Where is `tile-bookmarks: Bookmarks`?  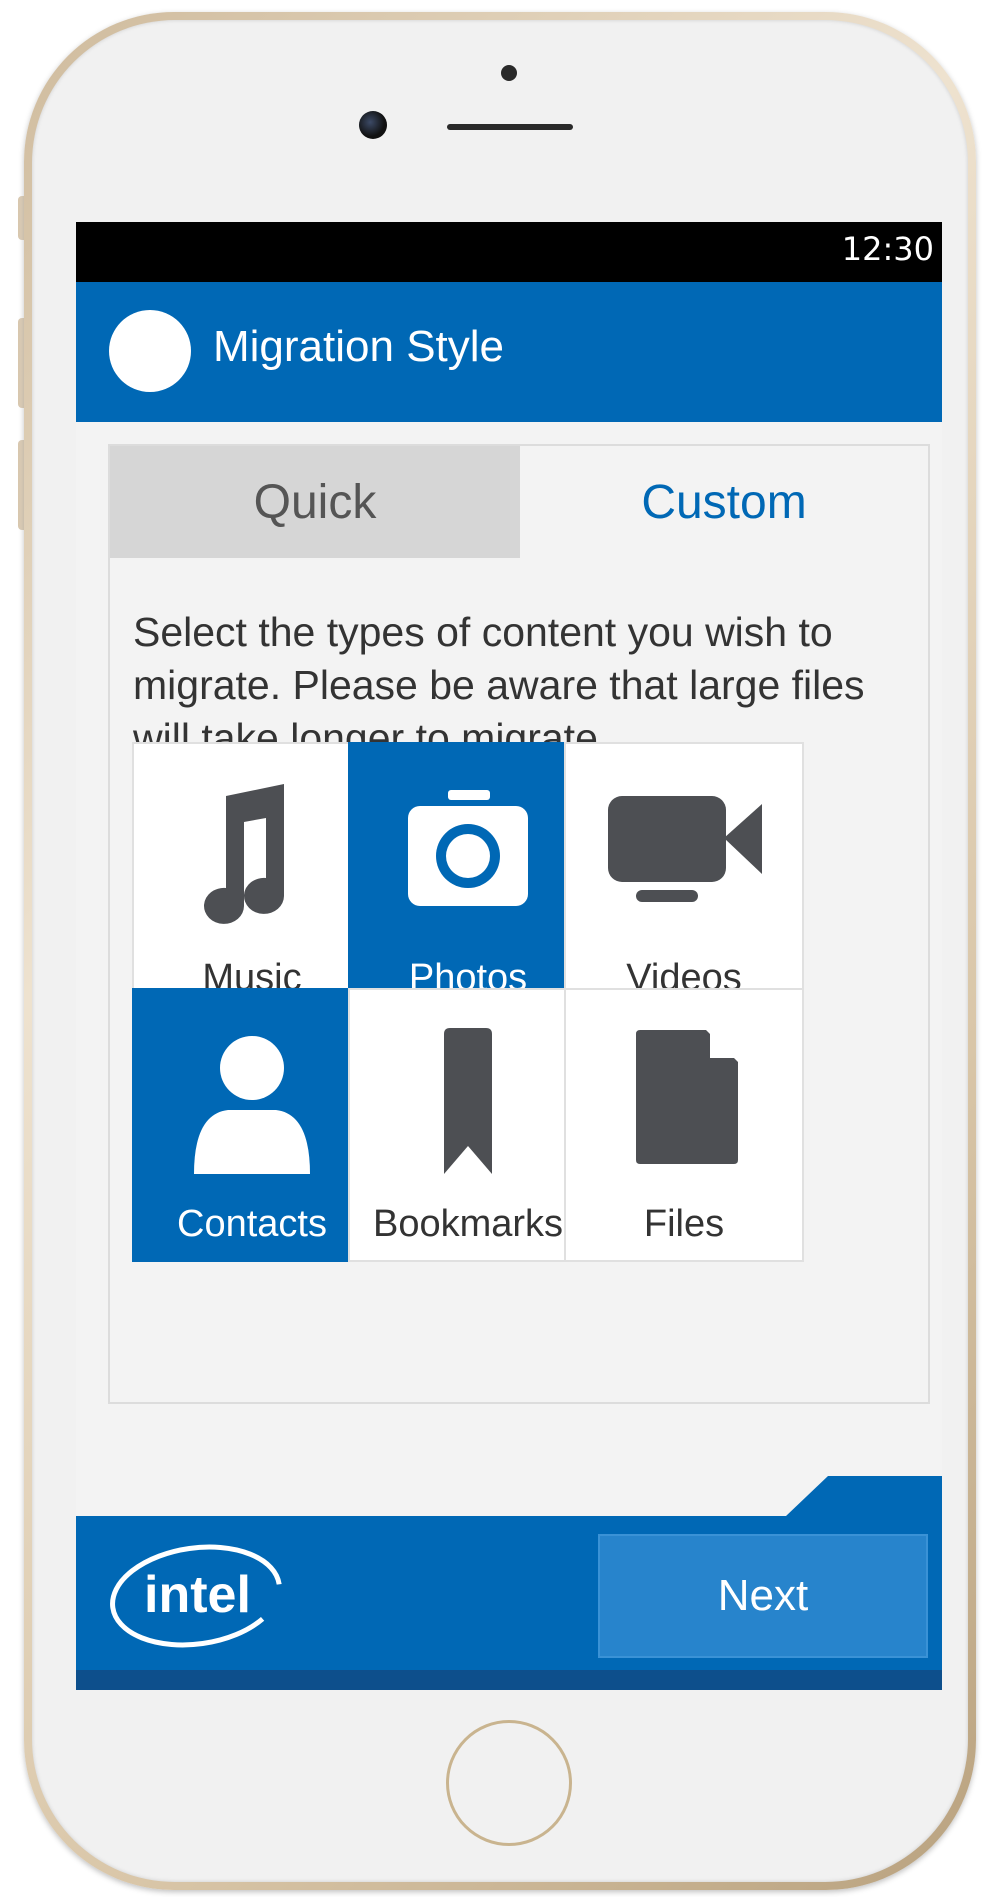
tile-bookmarks: Bookmarks is located at coordinates (468, 1125).